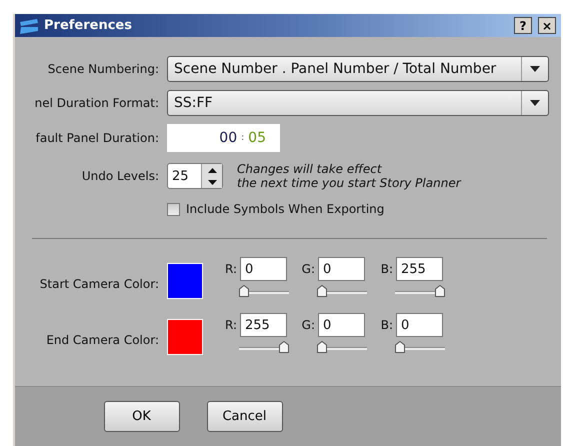 Image resolution: width=563 pixels, height=446 pixels. Describe the element at coordinates (103, 69) in the screenshot. I see `field-label: Scene Numbering:` at that location.